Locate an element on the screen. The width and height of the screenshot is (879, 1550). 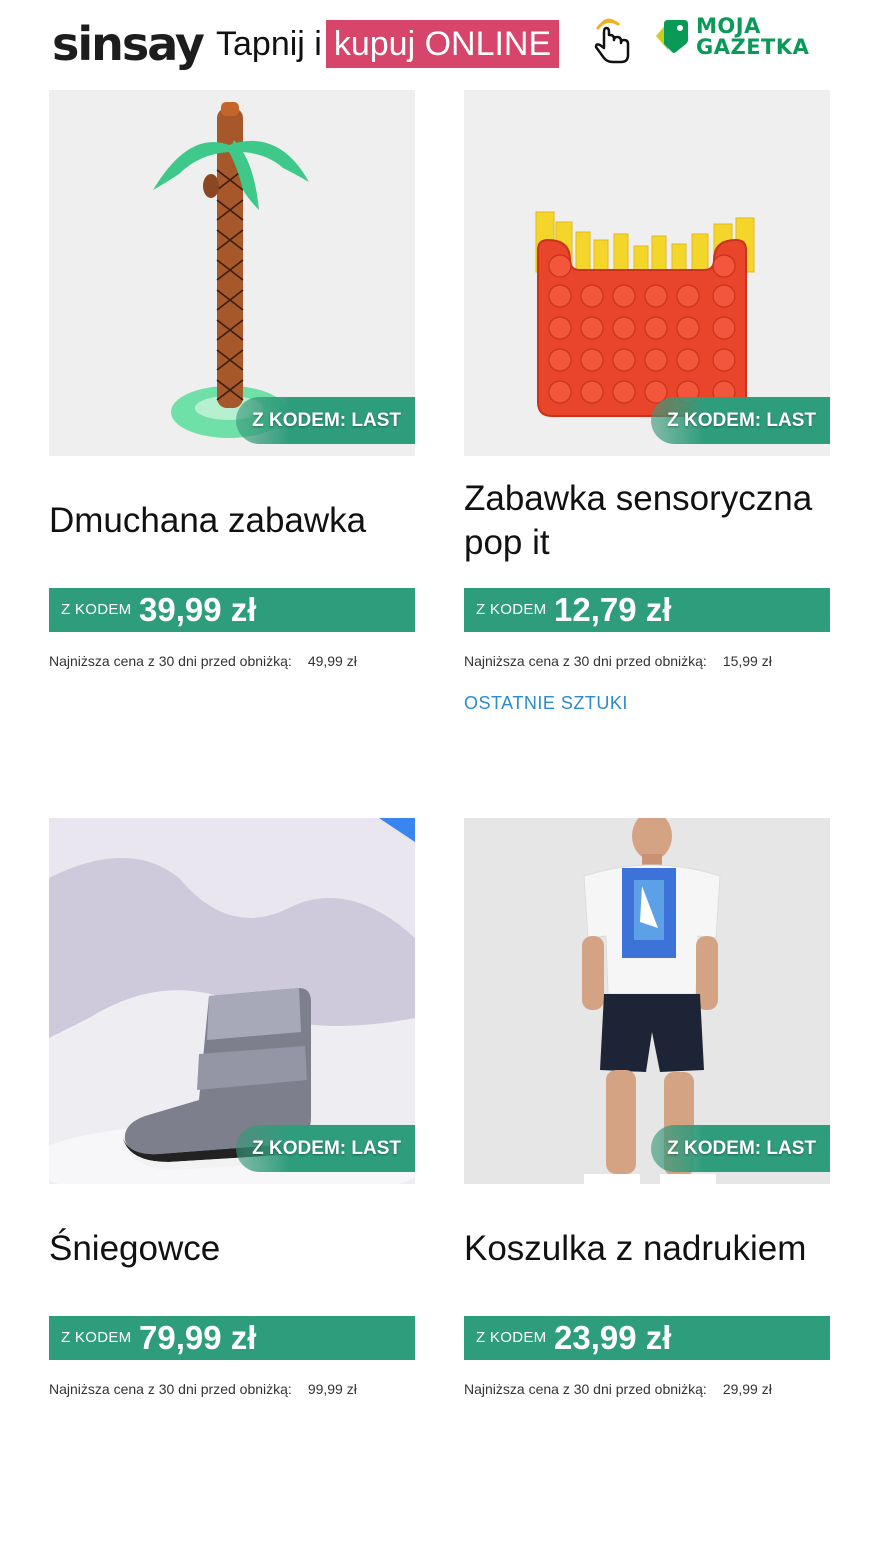
product-title: Zabawka sensoryczna pop it is located at coordinates (647, 521).